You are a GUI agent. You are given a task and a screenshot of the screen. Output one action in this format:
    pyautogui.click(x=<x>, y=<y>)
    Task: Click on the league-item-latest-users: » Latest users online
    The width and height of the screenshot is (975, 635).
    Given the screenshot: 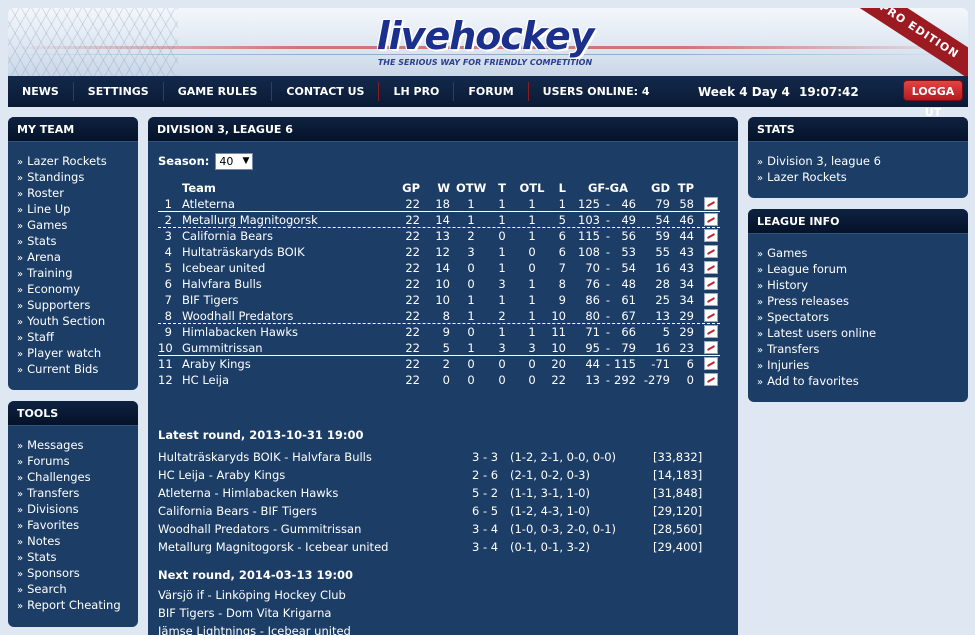 What is the action you would take?
    pyautogui.click(x=862, y=333)
    